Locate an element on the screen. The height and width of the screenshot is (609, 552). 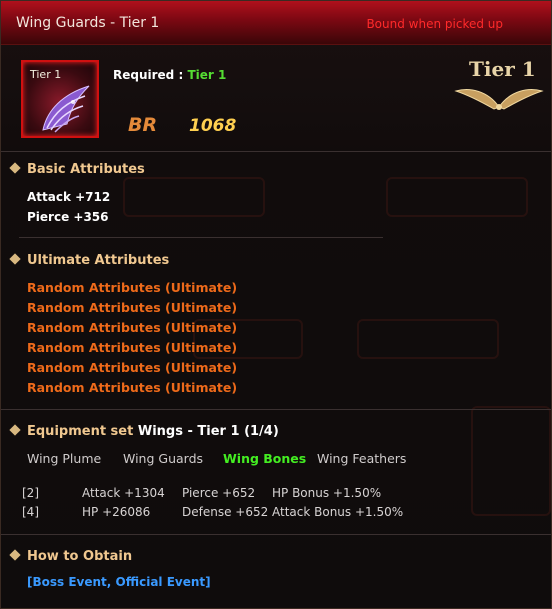
required-value: Tier 1 is located at coordinates (207, 75).